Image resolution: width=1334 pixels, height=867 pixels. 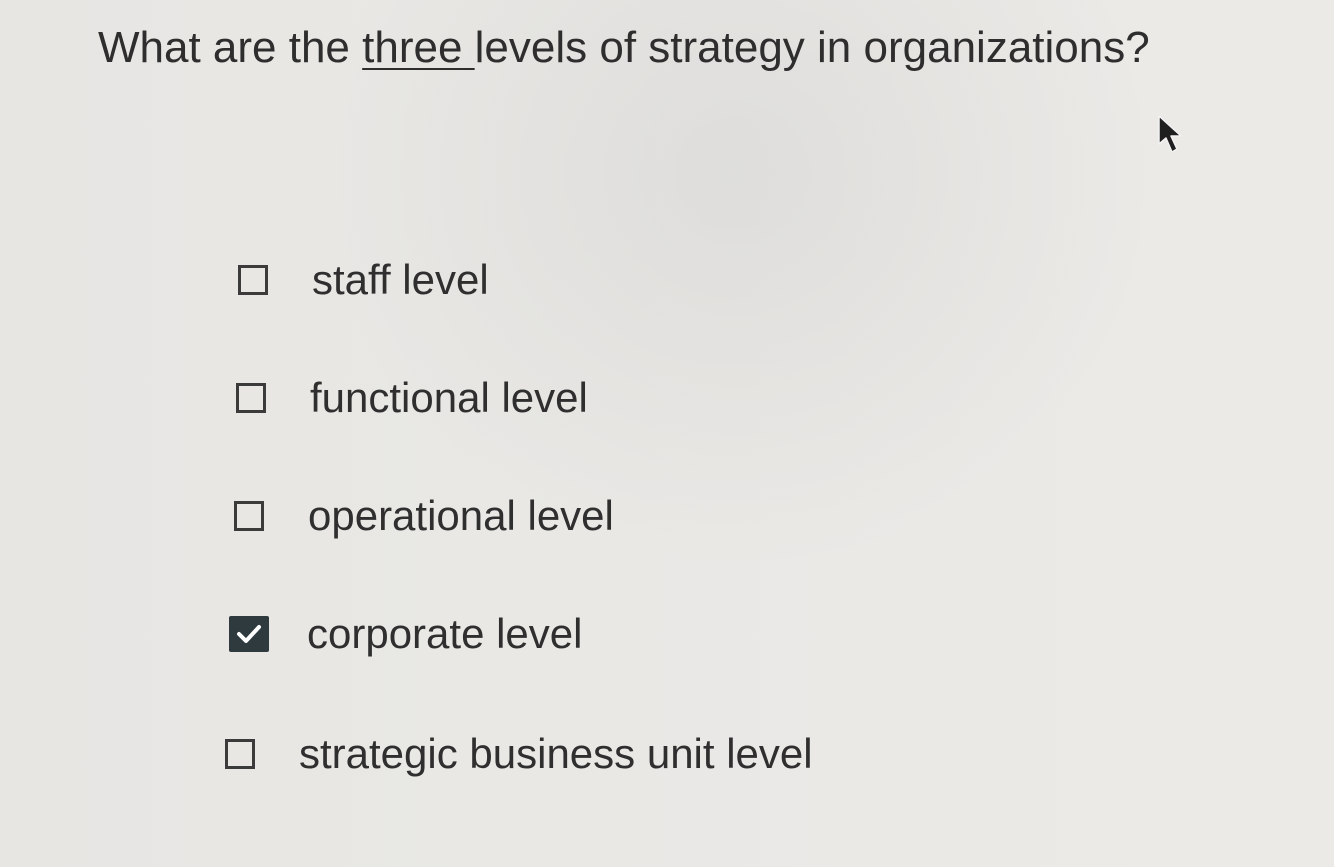 What do you see at coordinates (461, 515) in the screenshot?
I see `option-label: operational level` at bounding box center [461, 515].